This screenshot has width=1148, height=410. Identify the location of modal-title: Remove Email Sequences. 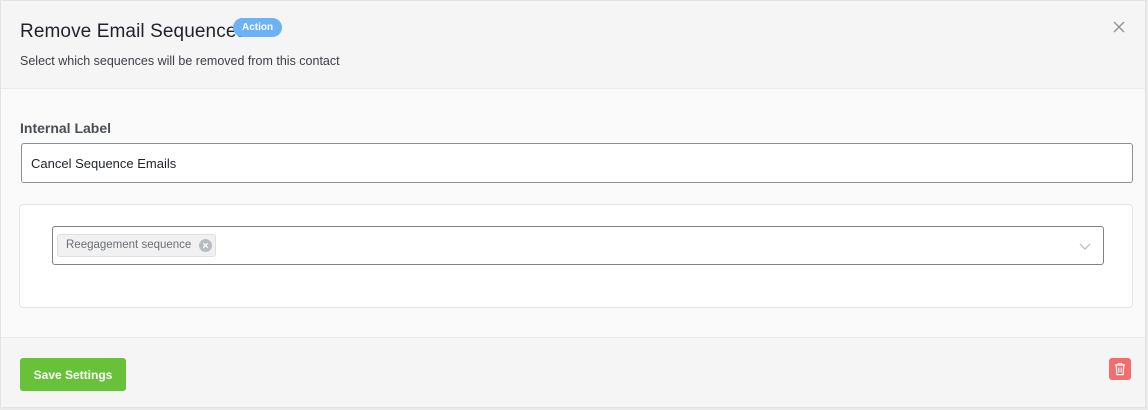
(133, 31).